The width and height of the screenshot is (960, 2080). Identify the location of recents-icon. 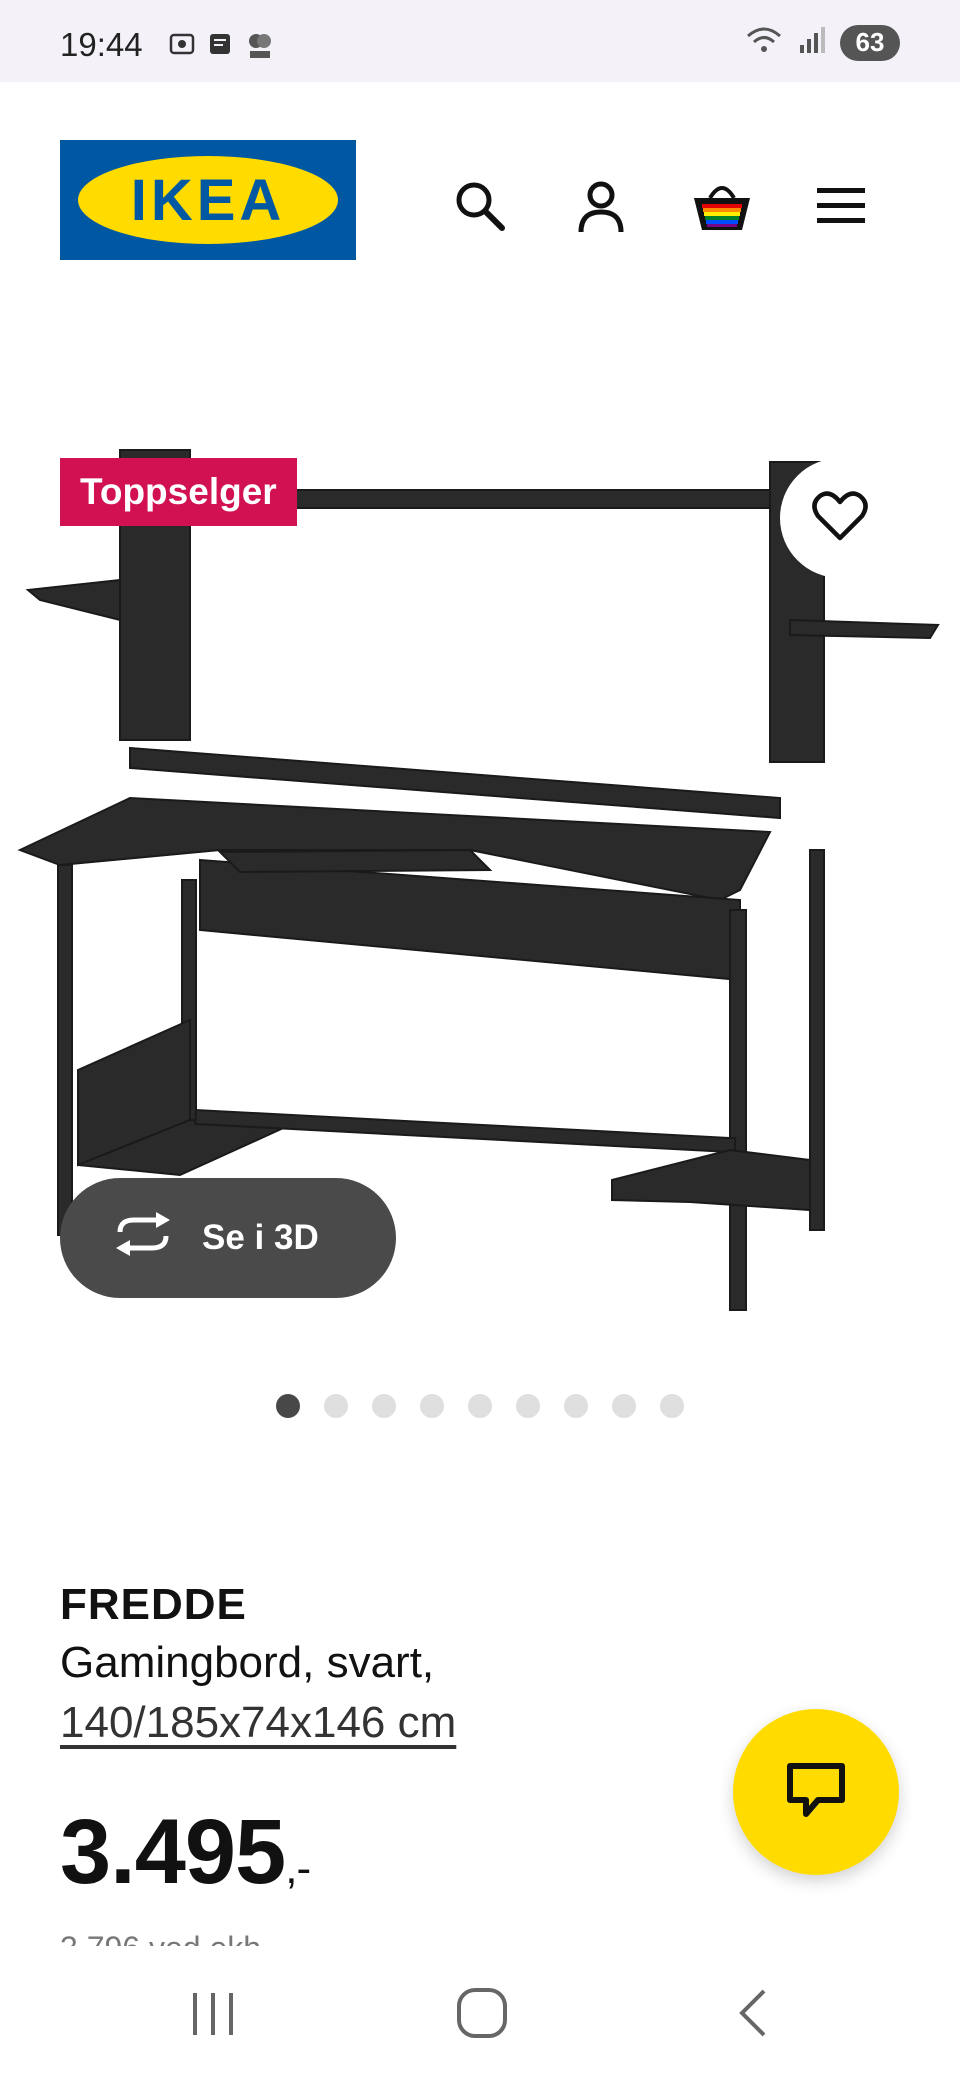
(214, 2015).